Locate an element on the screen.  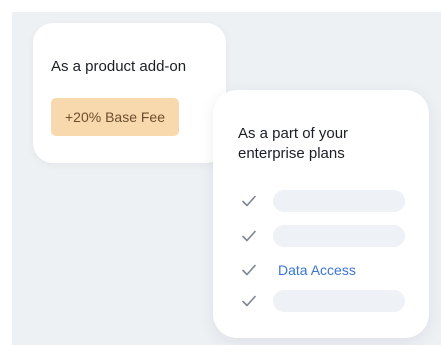
base-fee-badge: +20% Base Fee is located at coordinates (115, 117).